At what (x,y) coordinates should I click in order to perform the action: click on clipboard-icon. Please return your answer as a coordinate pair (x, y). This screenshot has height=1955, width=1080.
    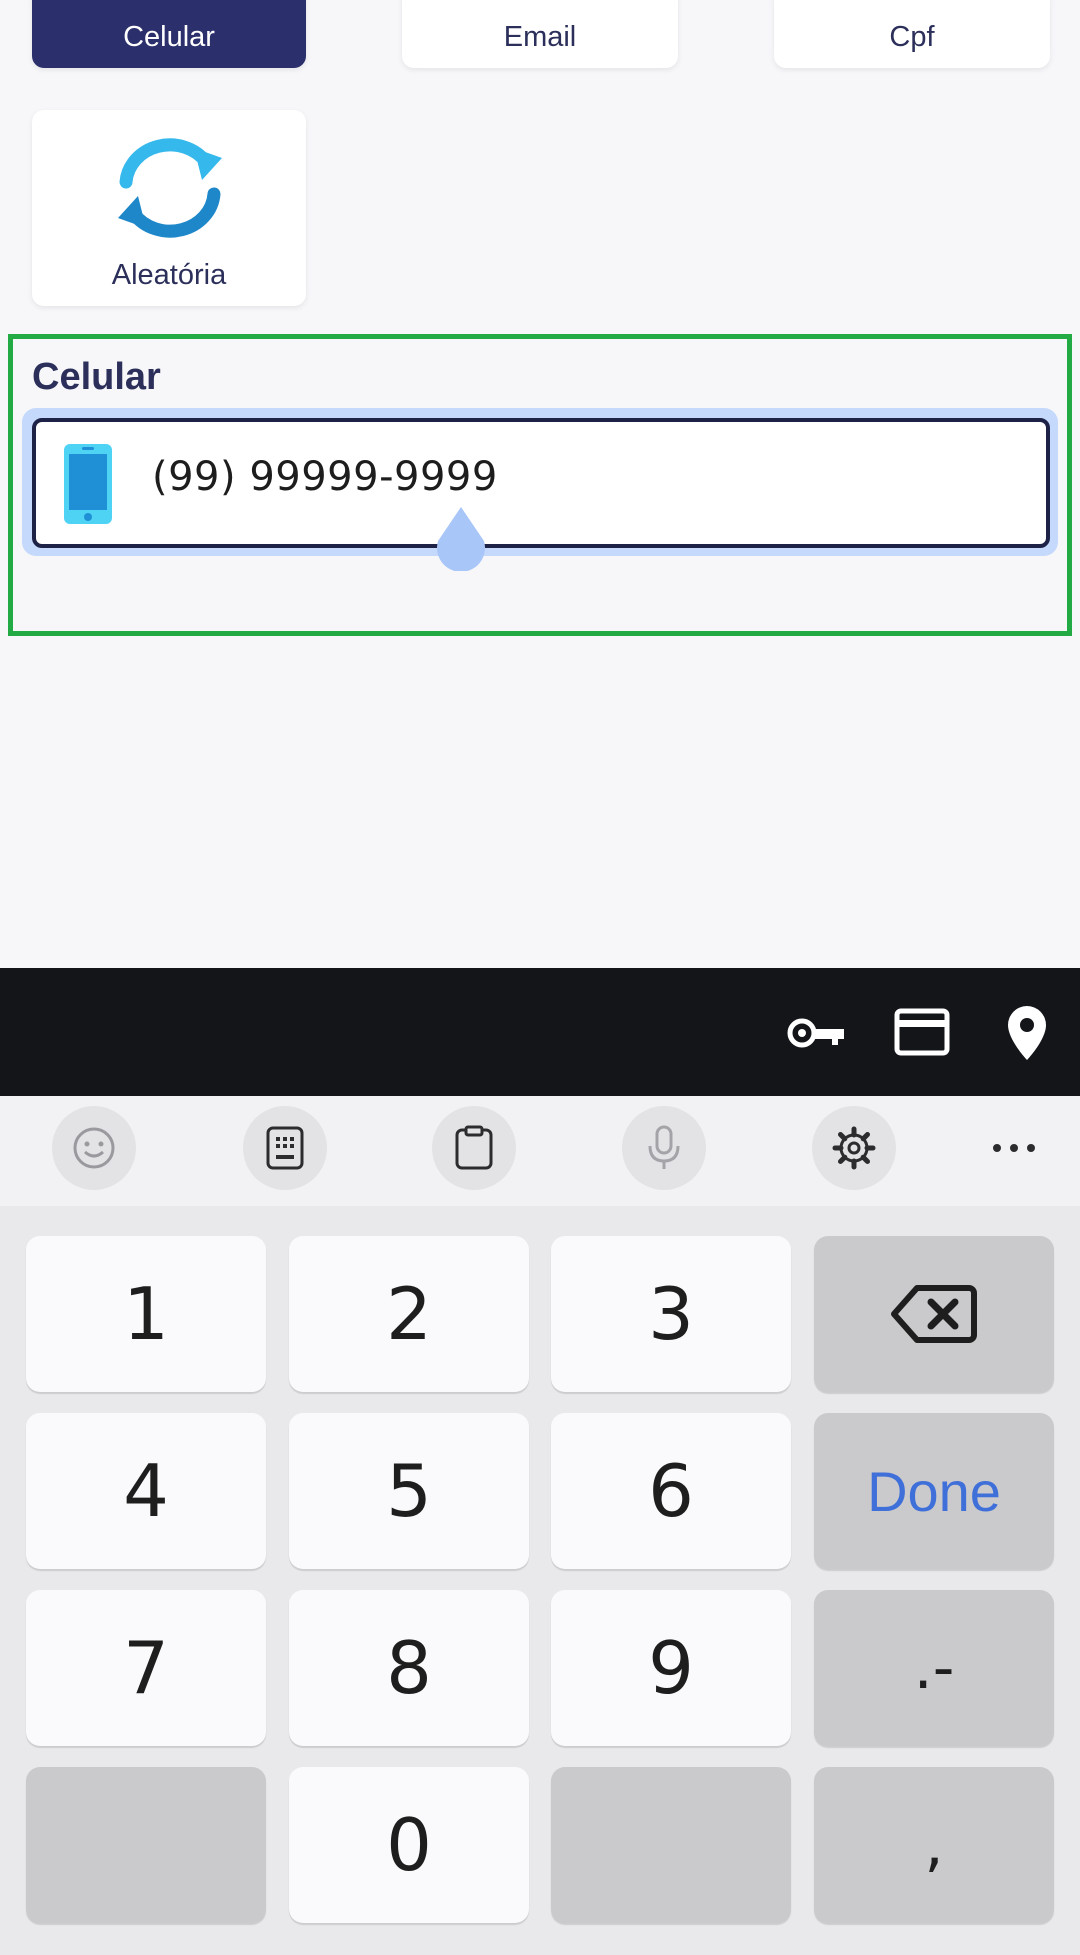
    Looking at the image, I should click on (474, 1147).